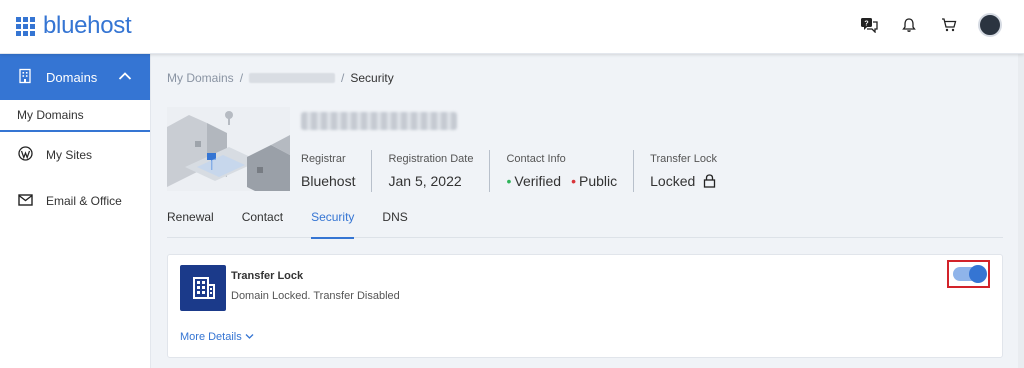  Describe the element at coordinates (267, 276) in the screenshot. I see `card-title: Transfer Lock` at that location.